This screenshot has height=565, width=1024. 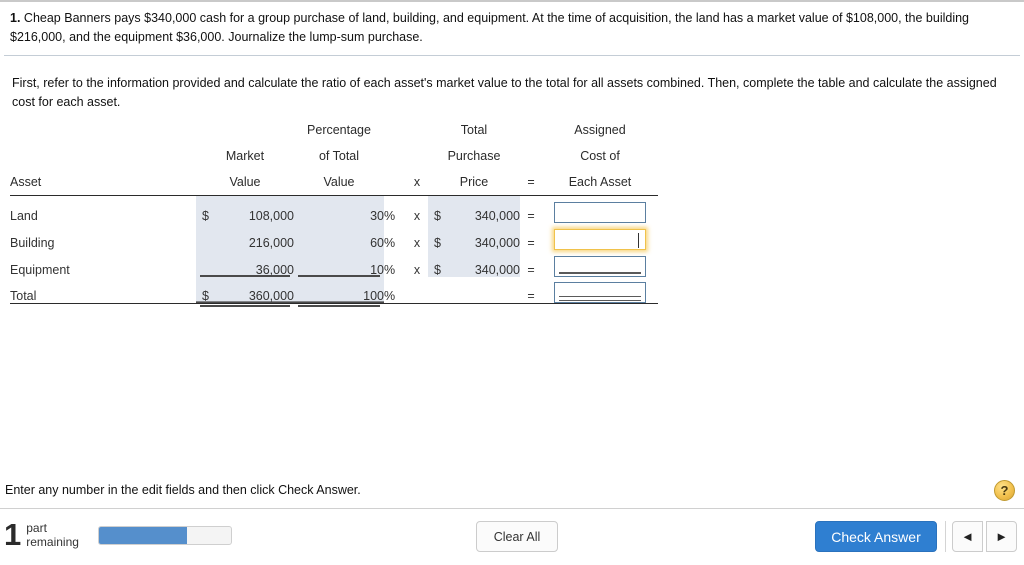 What do you see at coordinates (339, 182) in the screenshot?
I see `header-percentage-line3: Value` at bounding box center [339, 182].